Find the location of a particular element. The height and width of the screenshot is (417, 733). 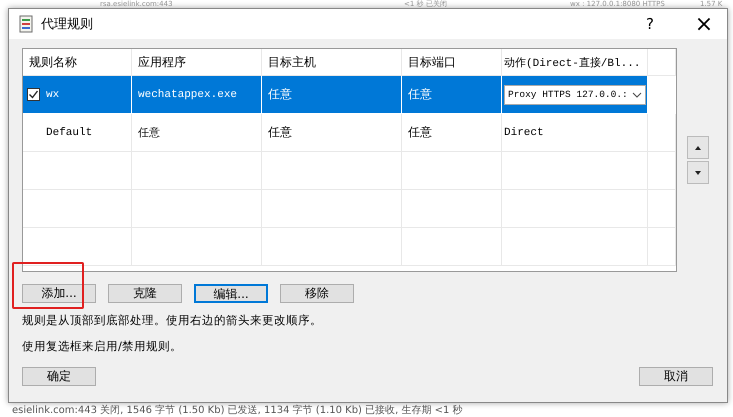

table-cell: Default is located at coordinates (69, 132).